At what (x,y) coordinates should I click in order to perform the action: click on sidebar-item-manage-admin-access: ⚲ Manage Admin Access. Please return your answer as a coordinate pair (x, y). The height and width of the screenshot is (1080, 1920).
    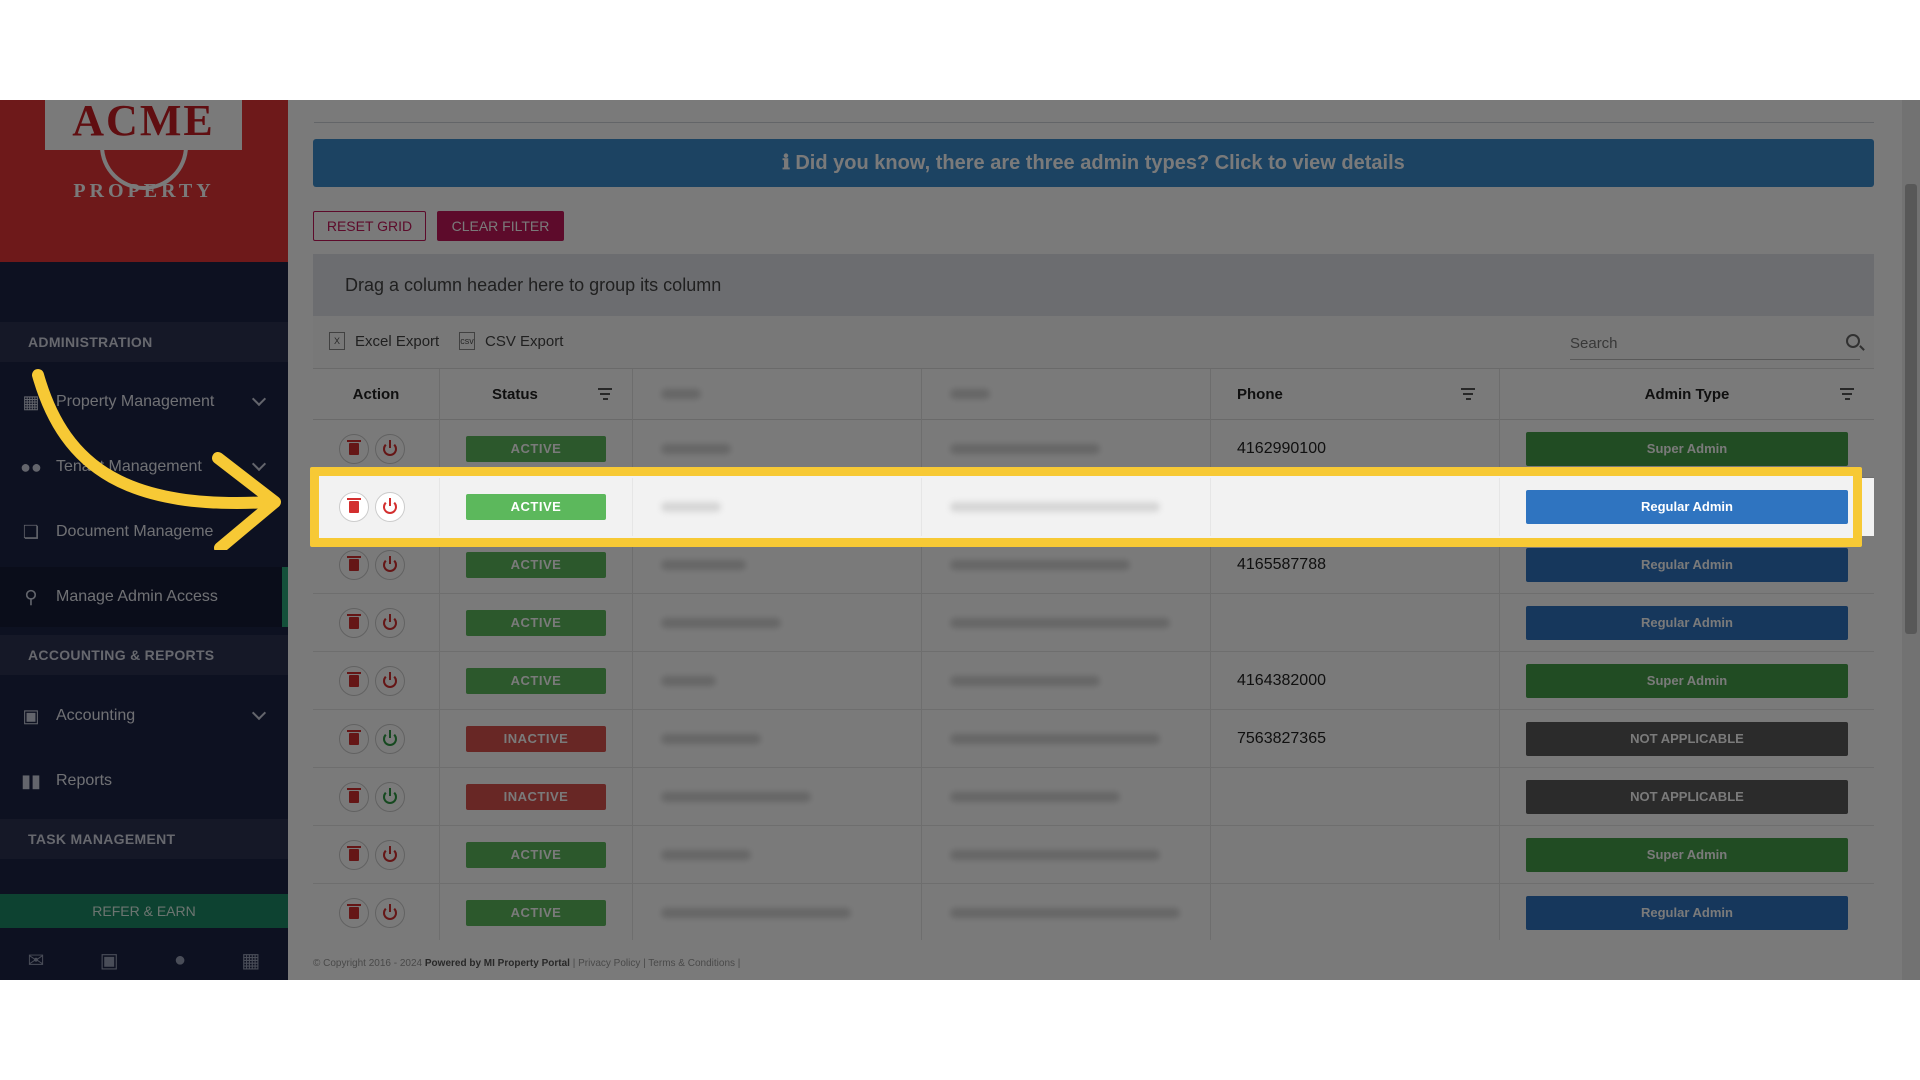
    Looking at the image, I should click on (144, 597).